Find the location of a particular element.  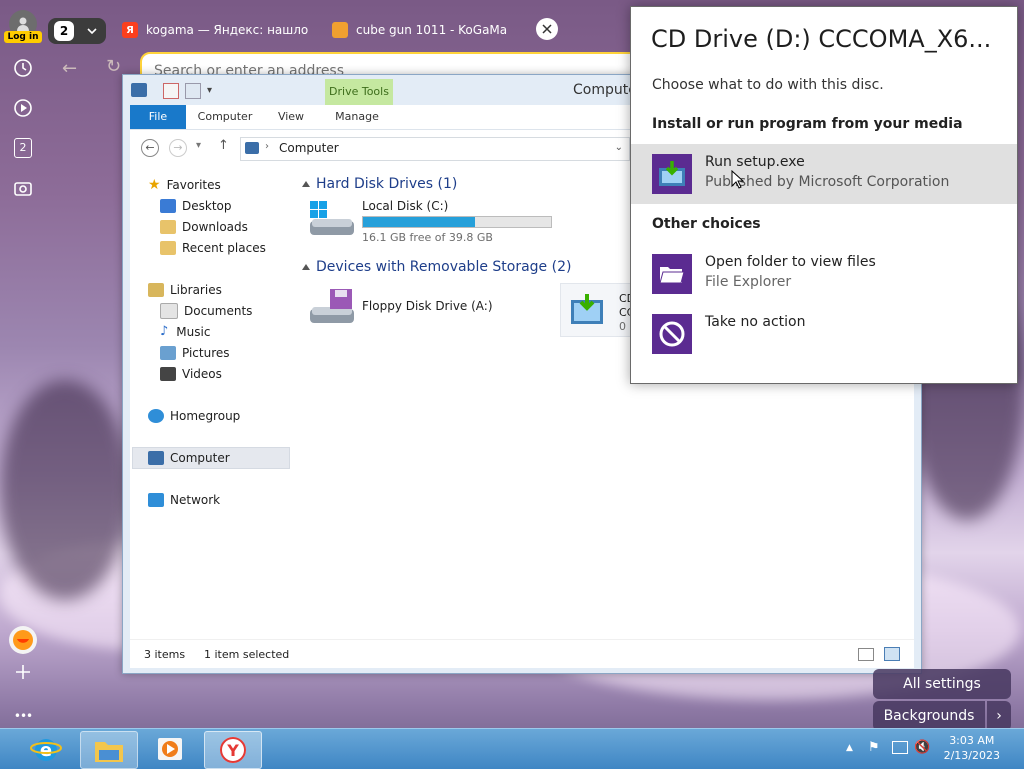

clock-date: 2/13/2023 is located at coordinates (971, 755).